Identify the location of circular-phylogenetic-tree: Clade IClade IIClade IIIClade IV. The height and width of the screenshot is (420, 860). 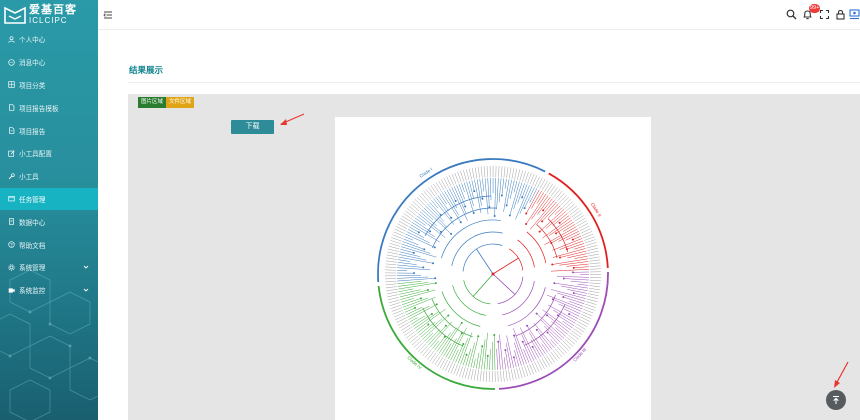
(493, 274).